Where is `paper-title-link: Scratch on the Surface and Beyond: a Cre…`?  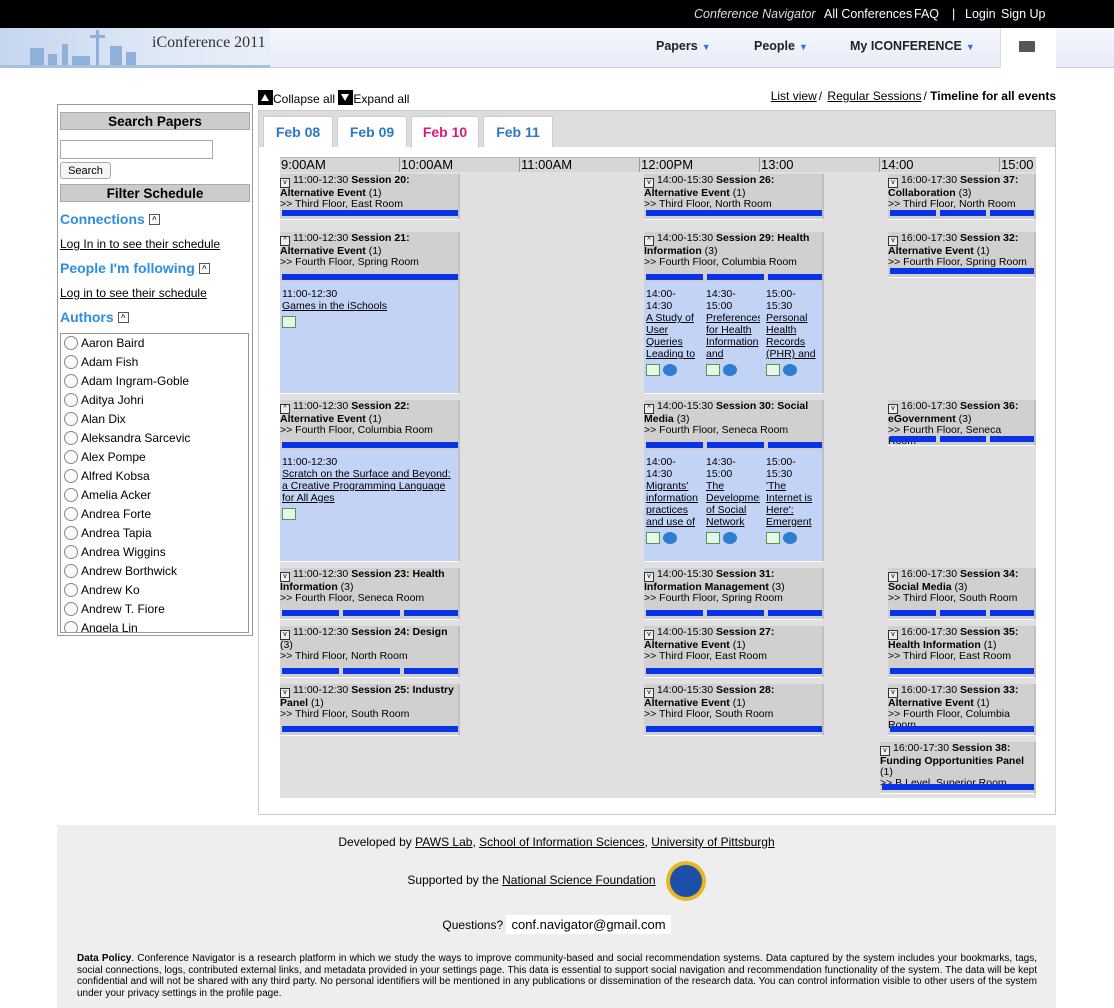 paper-title-link: Scratch on the Surface and Beyond: a Cre… is located at coordinates (366, 486).